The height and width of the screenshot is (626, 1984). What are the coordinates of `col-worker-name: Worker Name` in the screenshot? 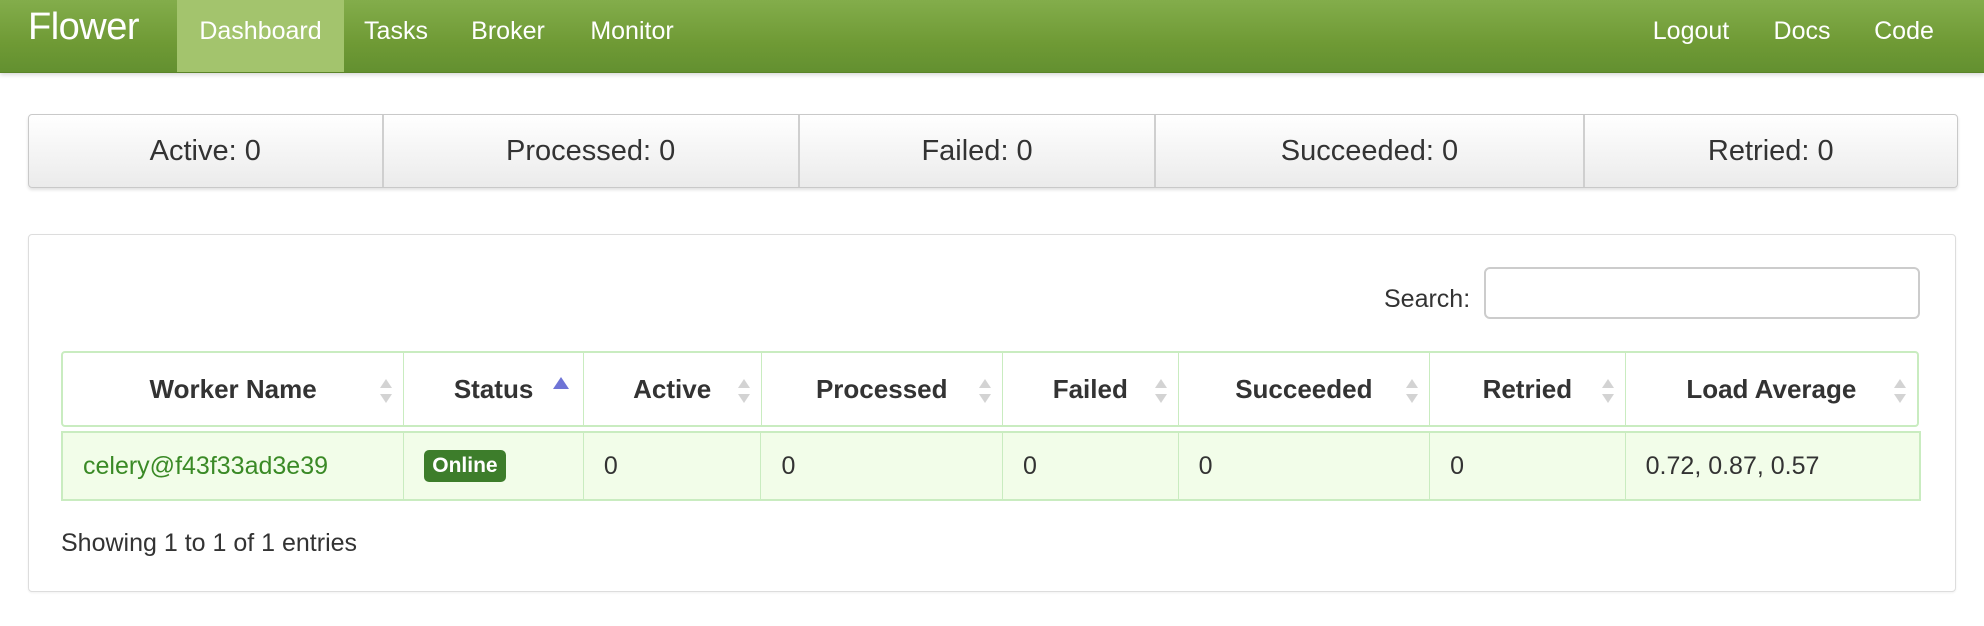 It's located at (234, 389).